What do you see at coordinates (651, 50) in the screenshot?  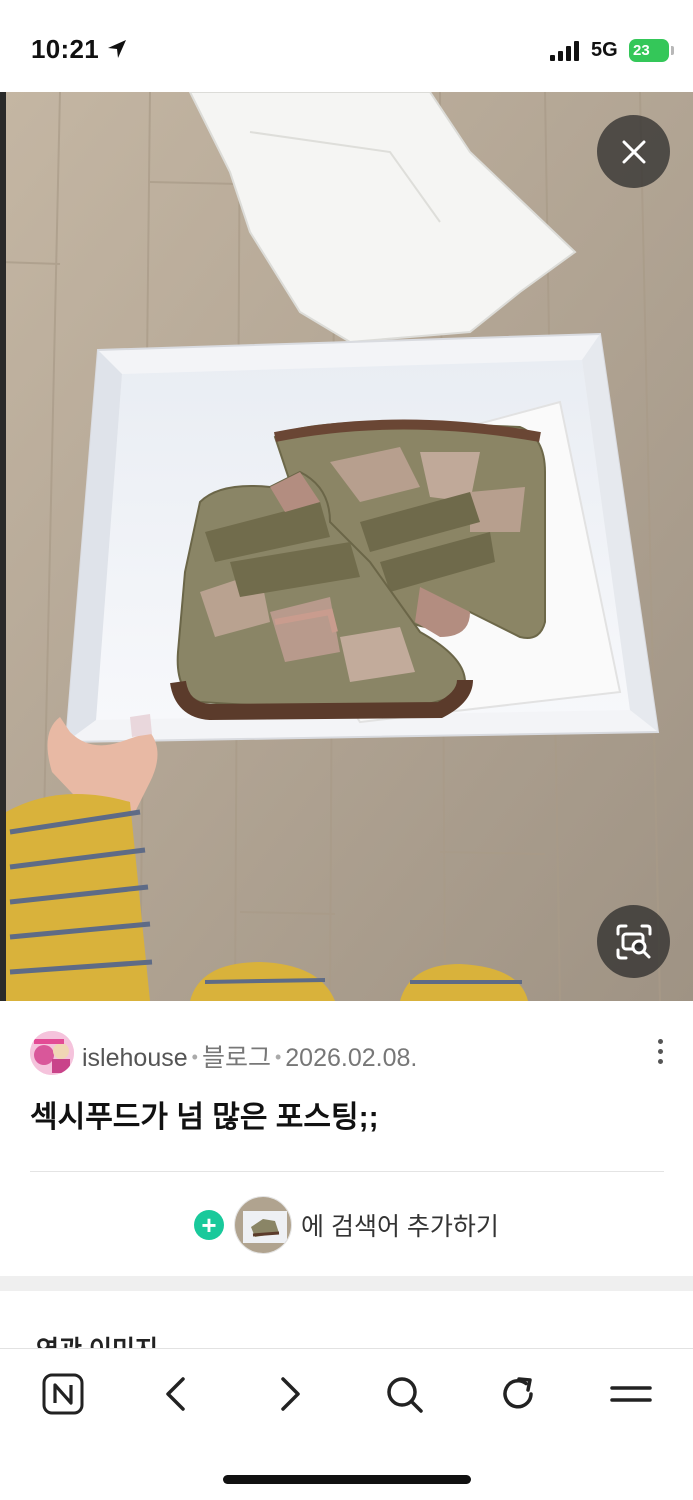 I see `battery-charging-icon: 23` at bounding box center [651, 50].